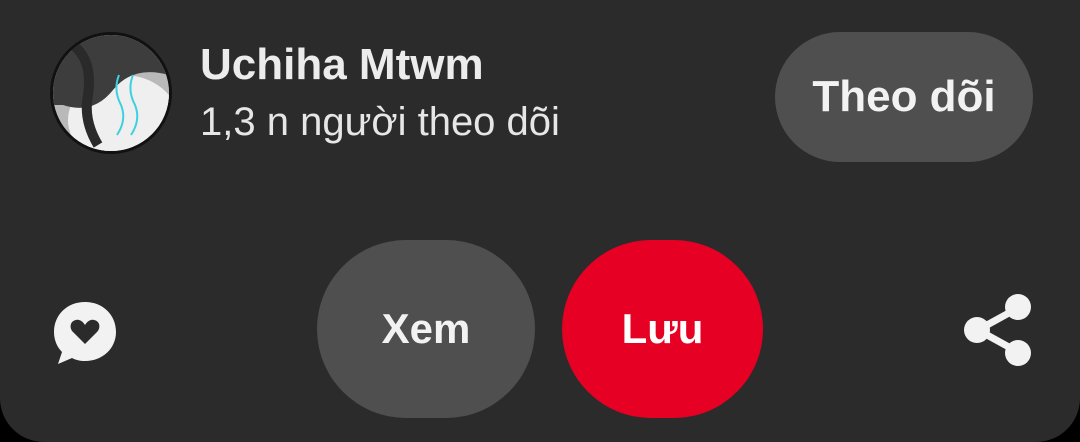 The width and height of the screenshot is (1080, 442). What do you see at coordinates (380, 122) in the screenshot?
I see `follower-count: 1,3 n người theo dõi` at bounding box center [380, 122].